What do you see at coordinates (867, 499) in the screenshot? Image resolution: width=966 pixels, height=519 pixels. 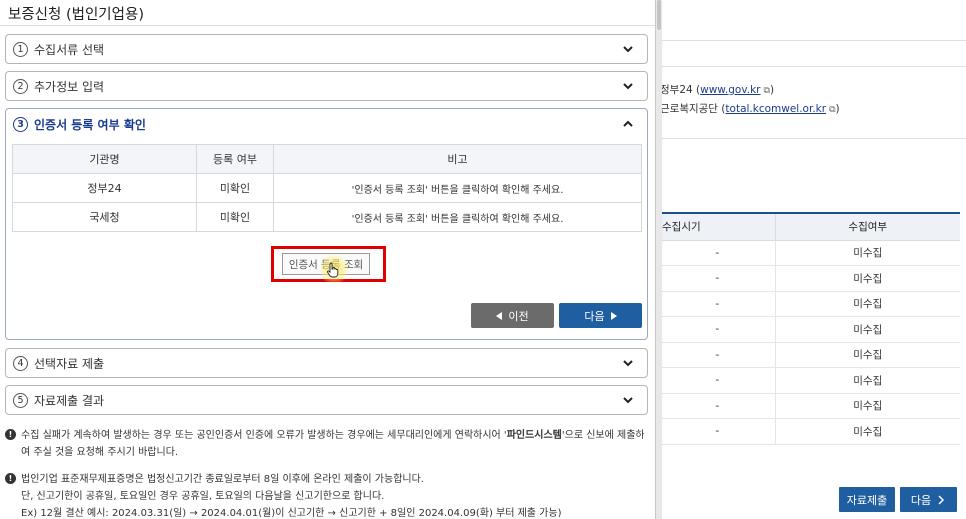 I see `submit-data-button: 자료제출` at bounding box center [867, 499].